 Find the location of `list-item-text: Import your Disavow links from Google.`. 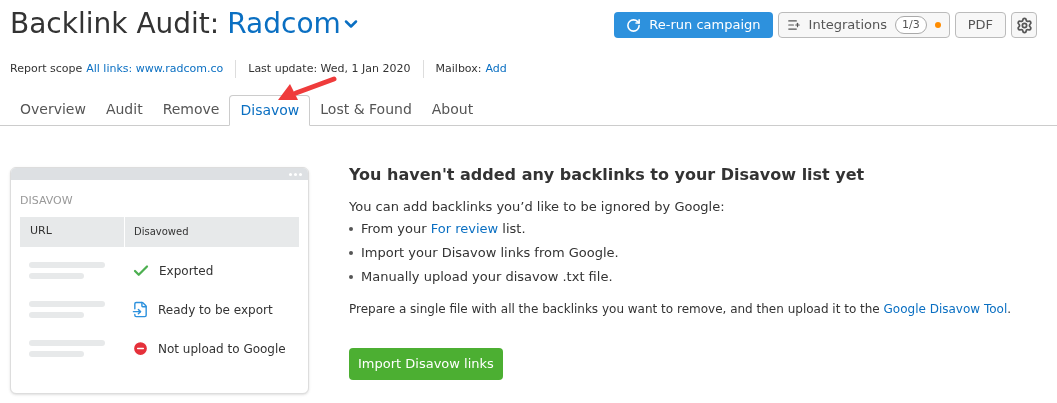

list-item-text: Import your Disavow links from Google. is located at coordinates (490, 253).